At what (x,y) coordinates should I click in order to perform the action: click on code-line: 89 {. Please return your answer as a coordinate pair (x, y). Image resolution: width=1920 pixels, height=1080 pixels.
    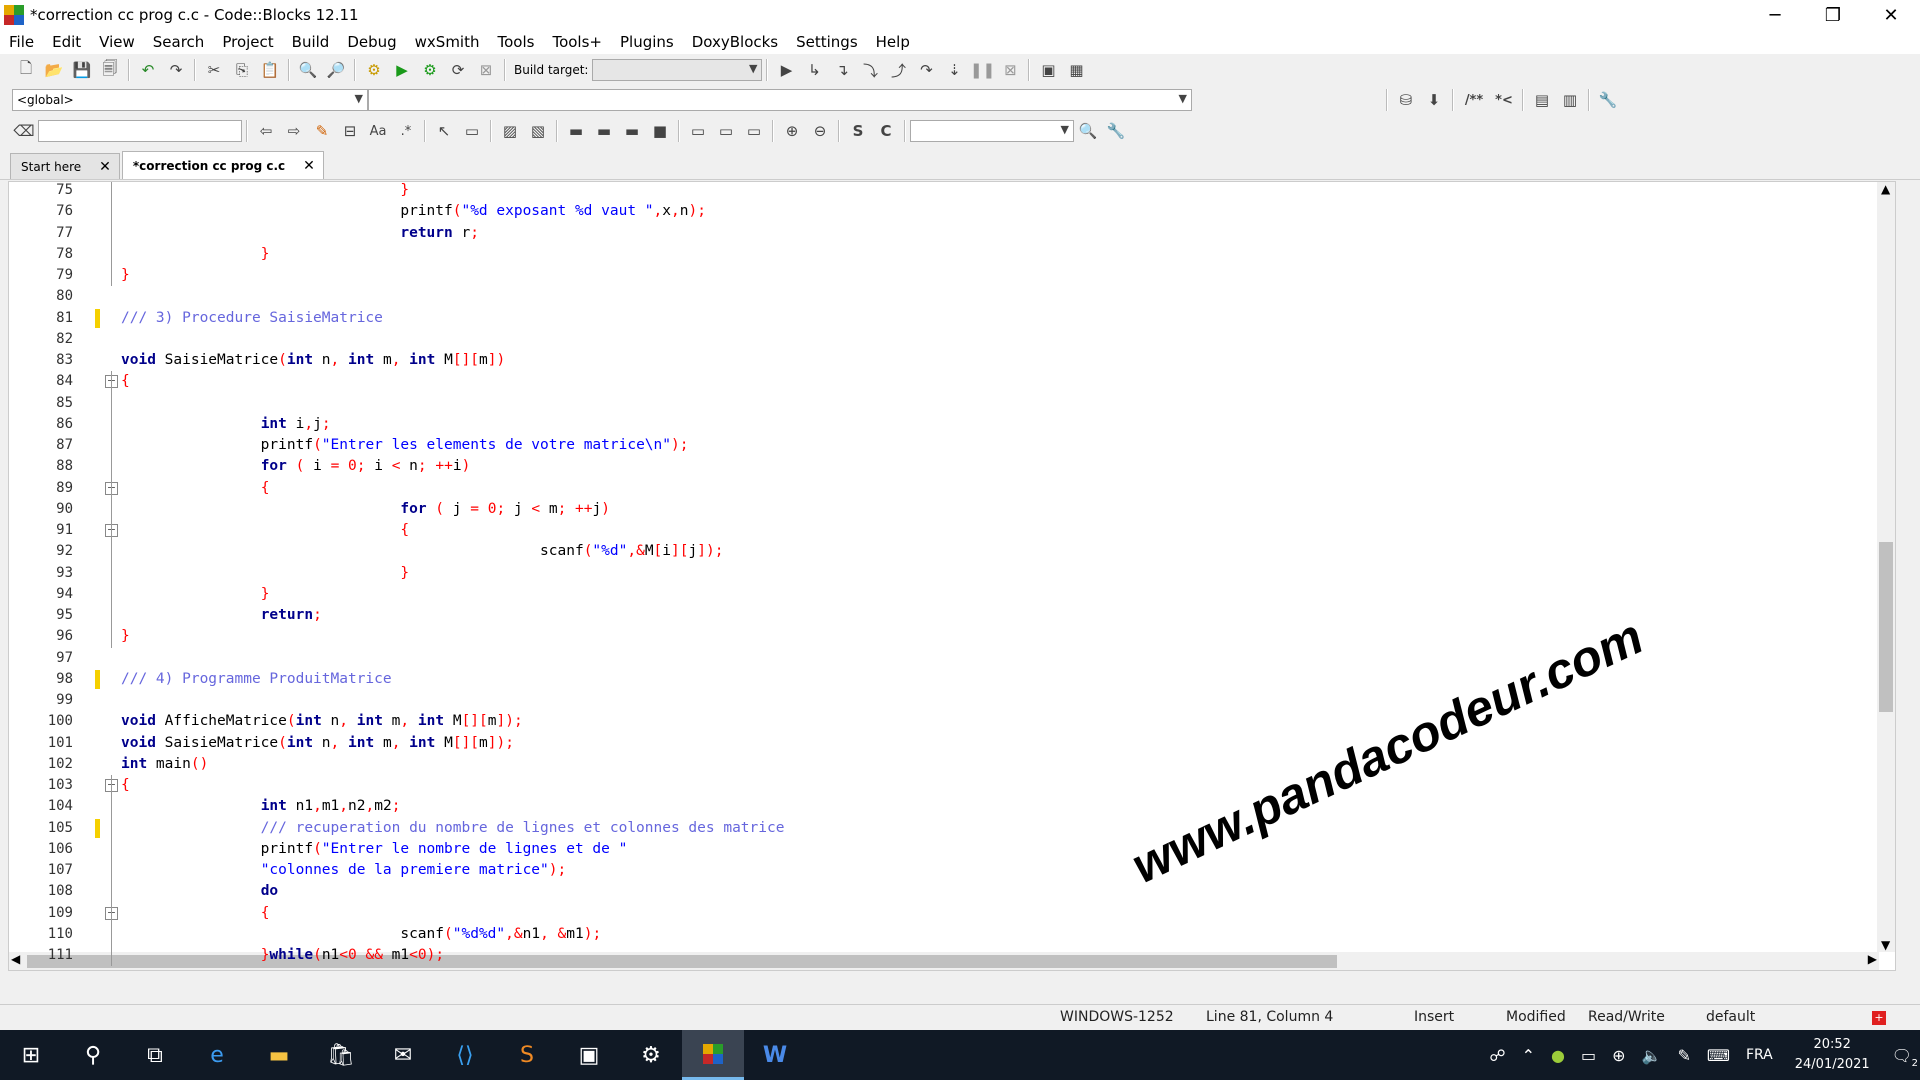
    Looking at the image, I should click on (949, 488).